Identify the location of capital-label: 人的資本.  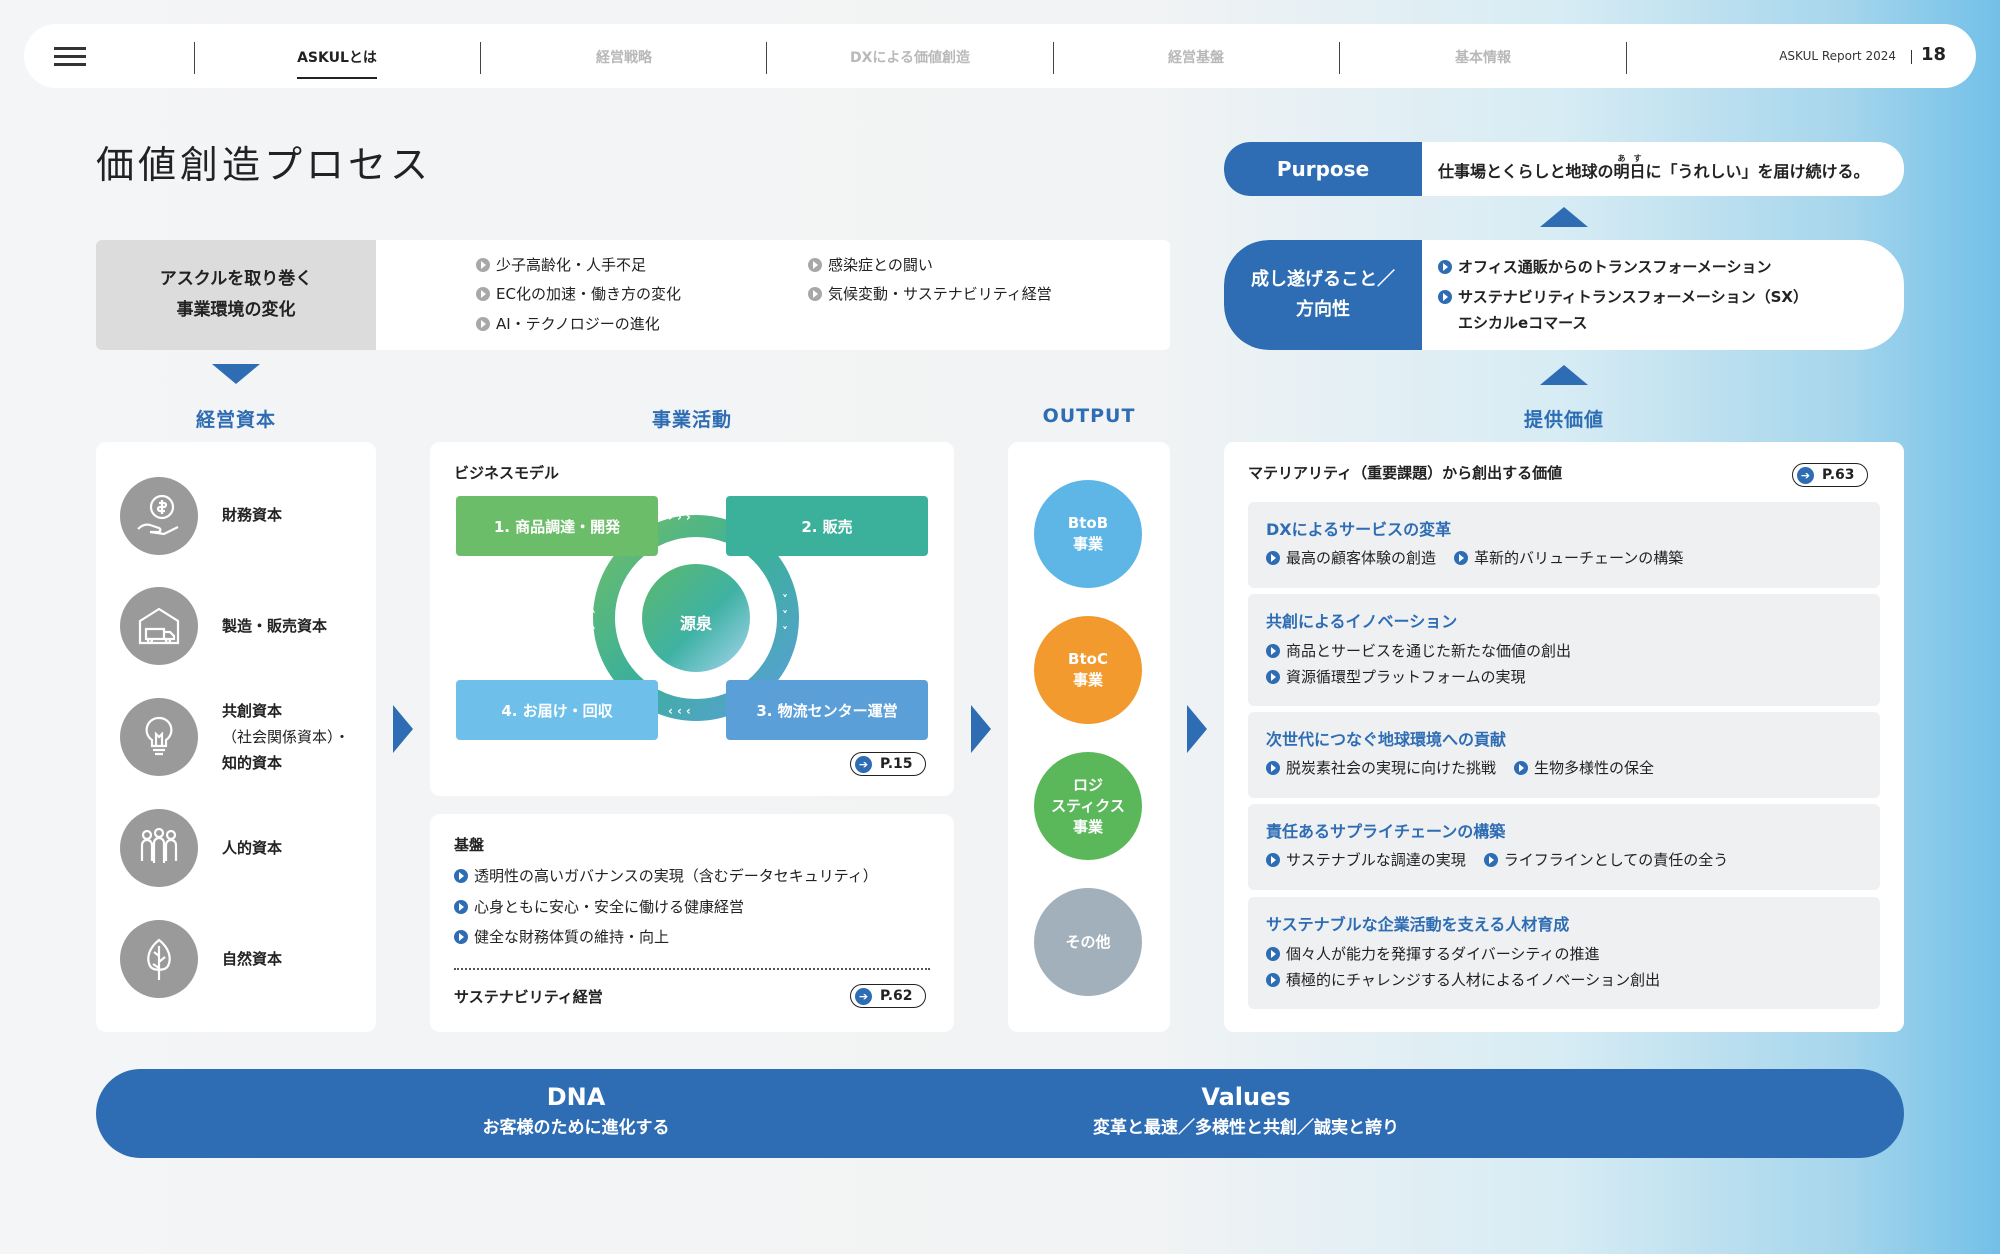
(252, 848).